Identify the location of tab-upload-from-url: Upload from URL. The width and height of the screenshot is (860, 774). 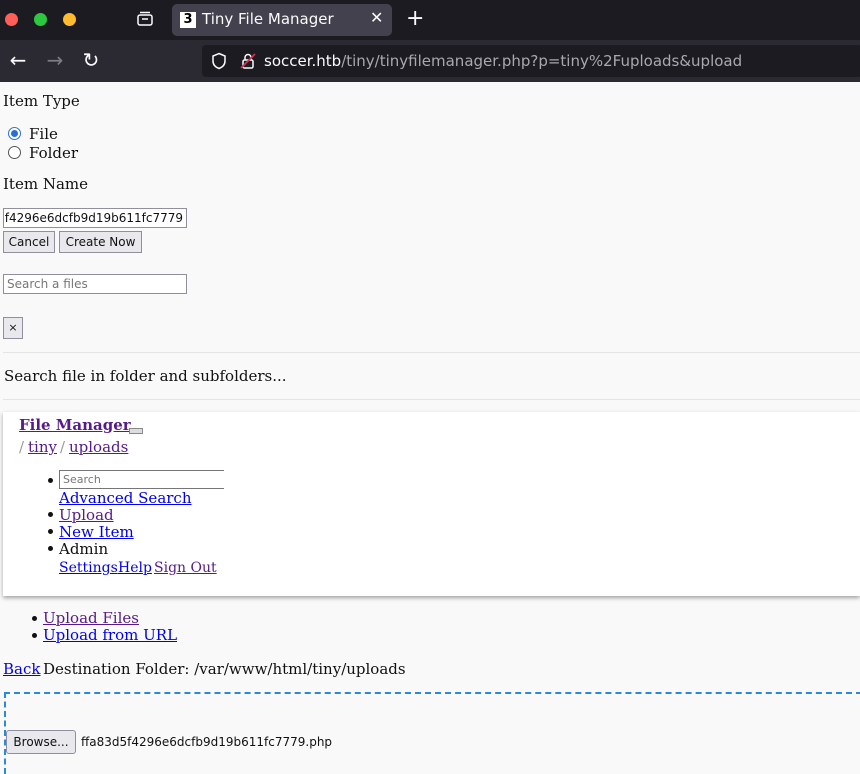
(110, 635).